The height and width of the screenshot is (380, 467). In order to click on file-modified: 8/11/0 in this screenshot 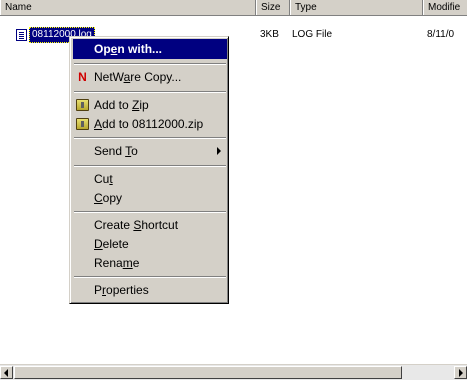, I will do `click(441, 34)`.